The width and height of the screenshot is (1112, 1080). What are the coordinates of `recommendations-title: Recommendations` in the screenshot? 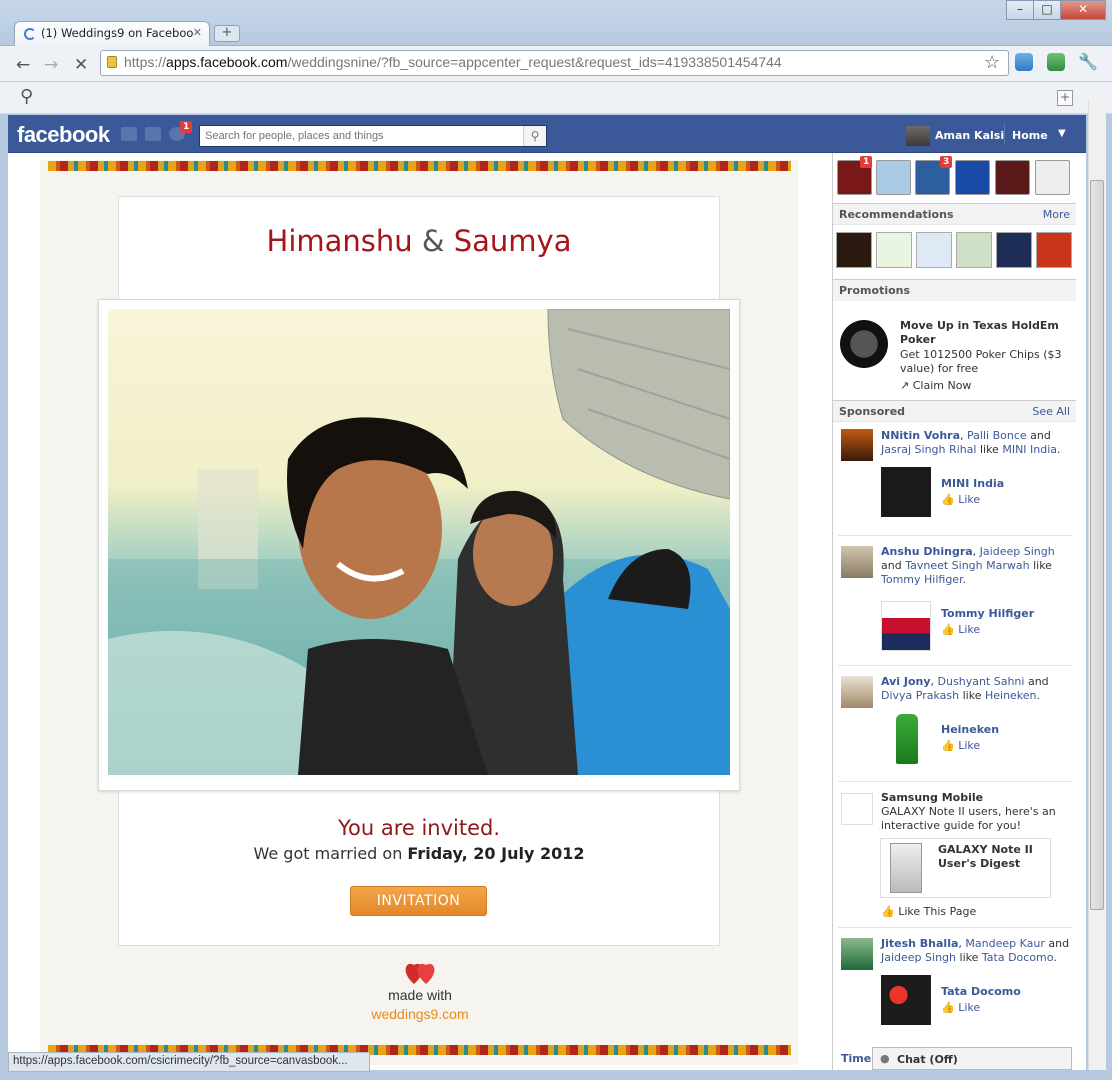 It's located at (896, 214).